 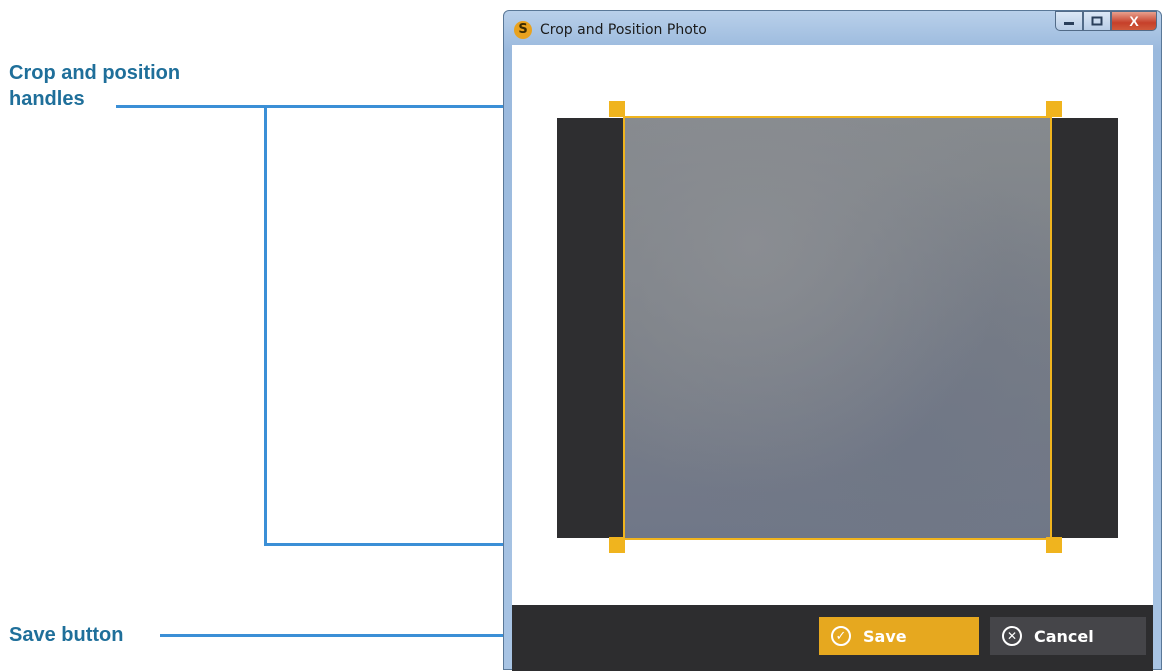 What do you see at coordinates (1054, 109) in the screenshot?
I see `crop-handle-top-right` at bounding box center [1054, 109].